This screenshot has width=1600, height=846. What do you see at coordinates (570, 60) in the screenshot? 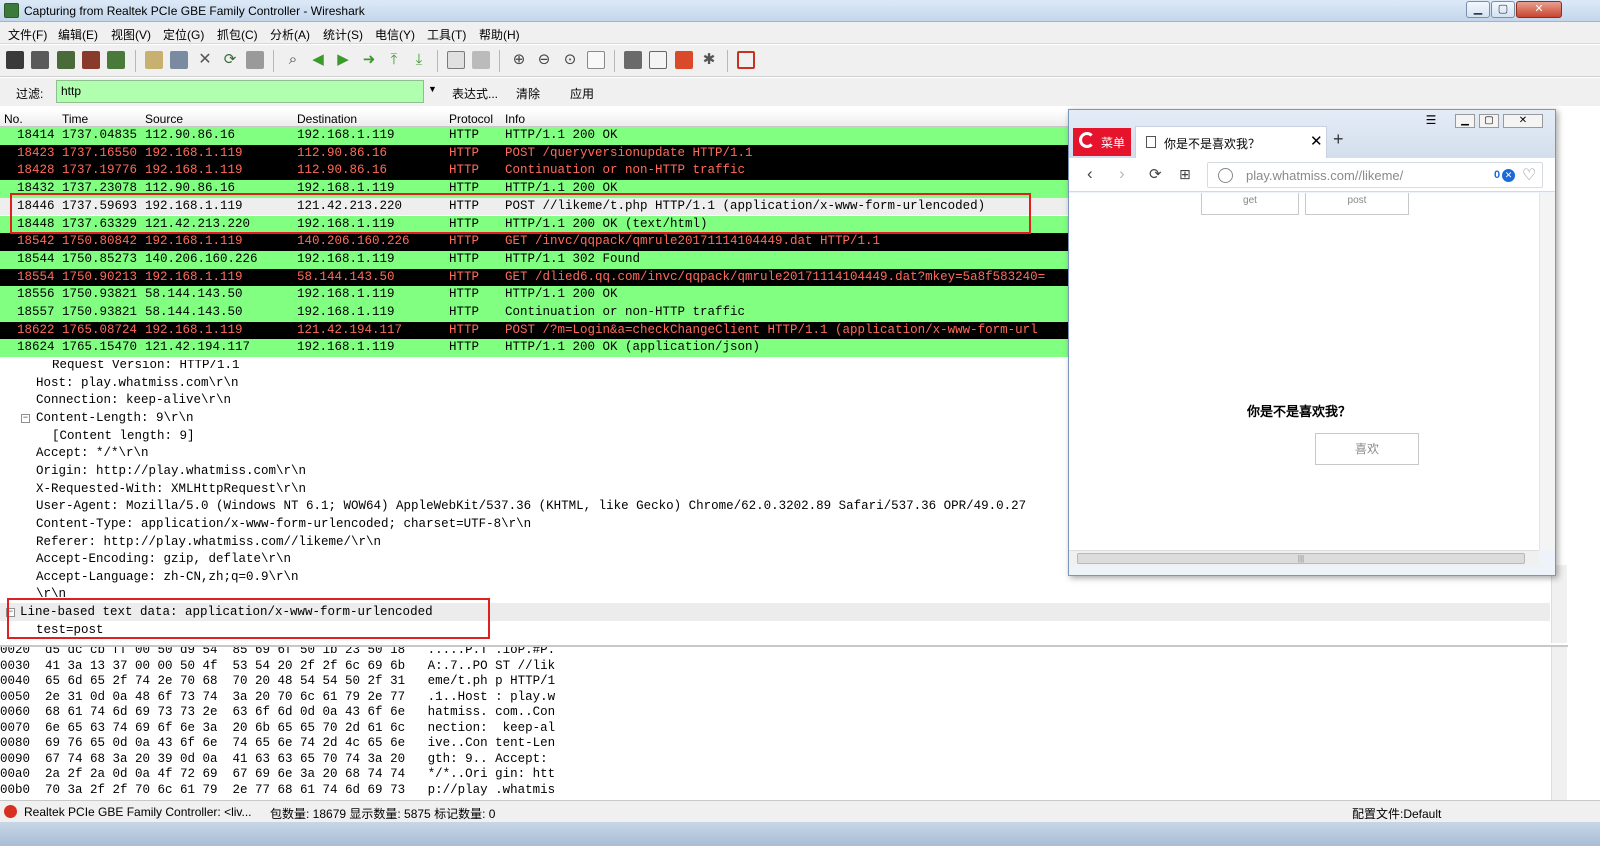
I see `zoom-normal-icon: ⊙` at bounding box center [570, 60].